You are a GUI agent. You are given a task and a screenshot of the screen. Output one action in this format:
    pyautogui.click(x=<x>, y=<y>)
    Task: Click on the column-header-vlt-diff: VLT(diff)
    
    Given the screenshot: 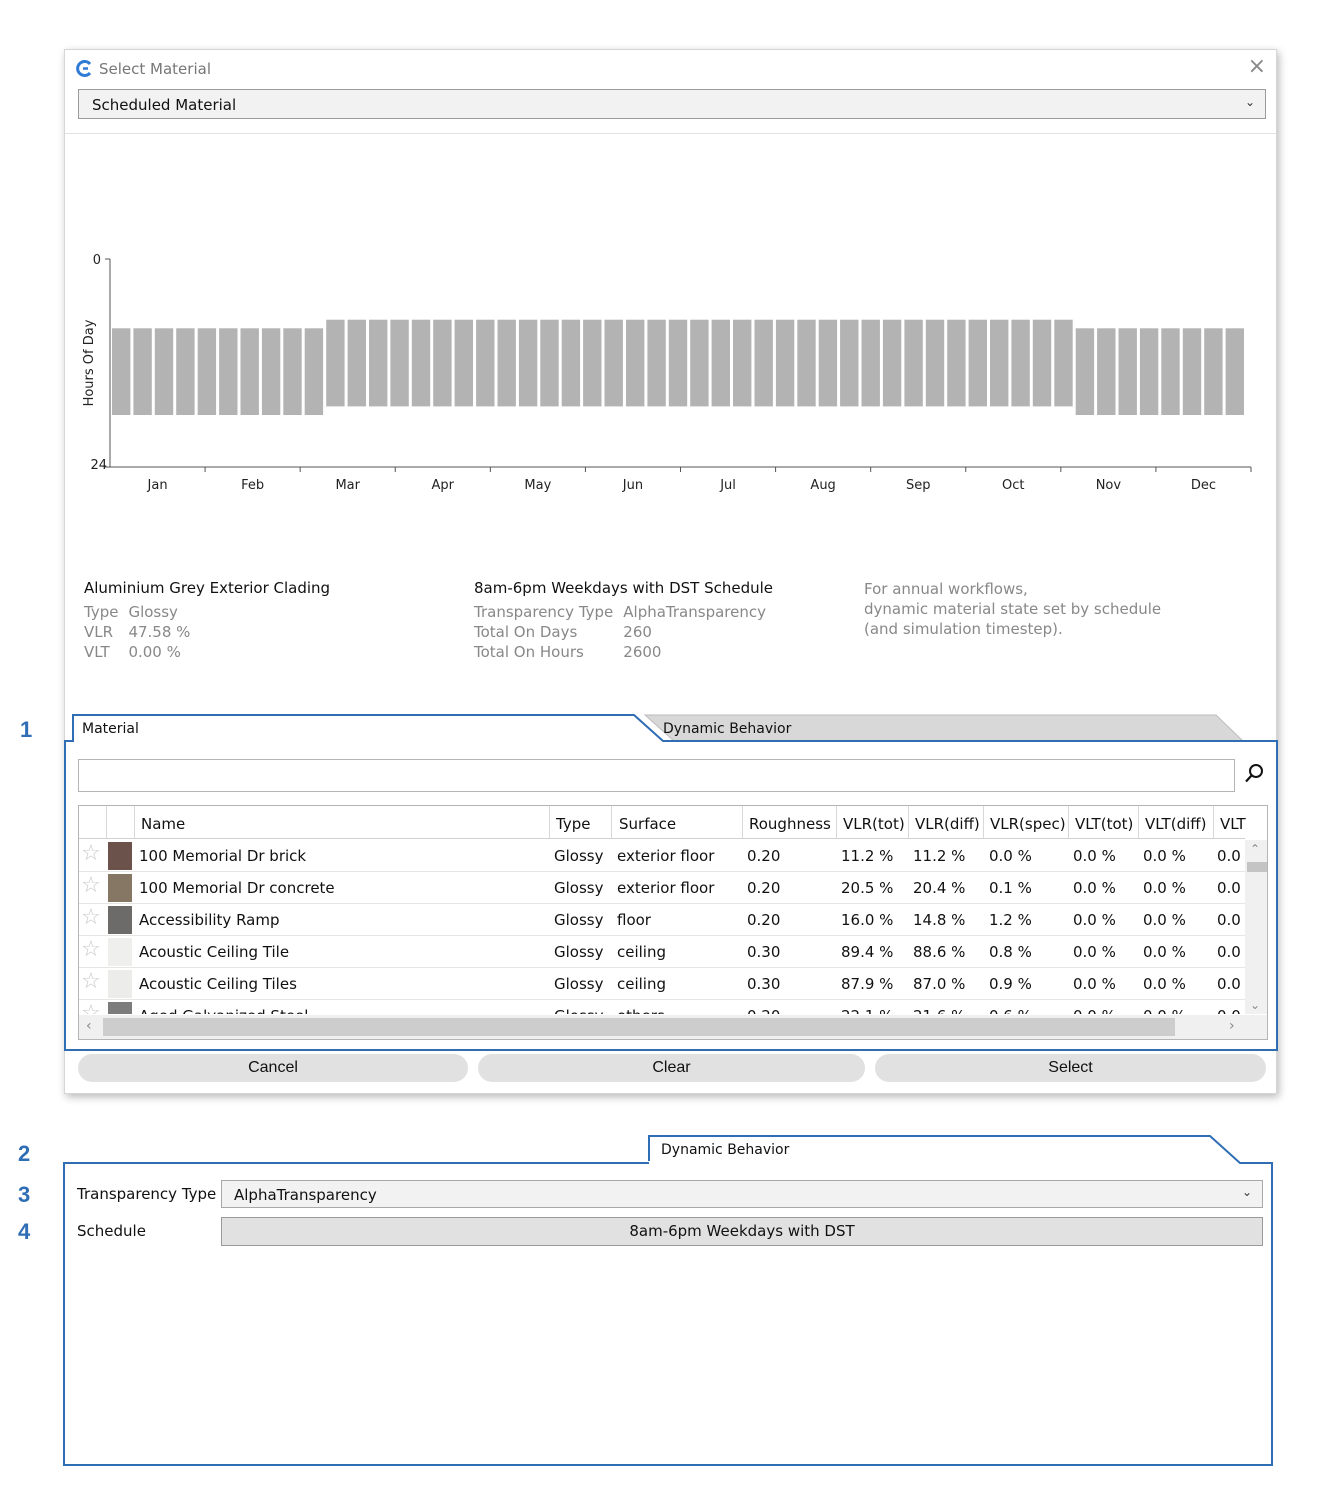 What is the action you would take?
    pyautogui.click(x=1175, y=824)
    